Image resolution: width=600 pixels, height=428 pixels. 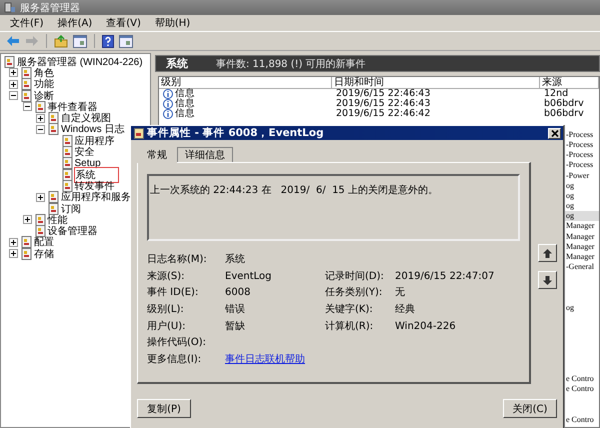 I want to click on table-cell: 信息, so click(x=185, y=114).